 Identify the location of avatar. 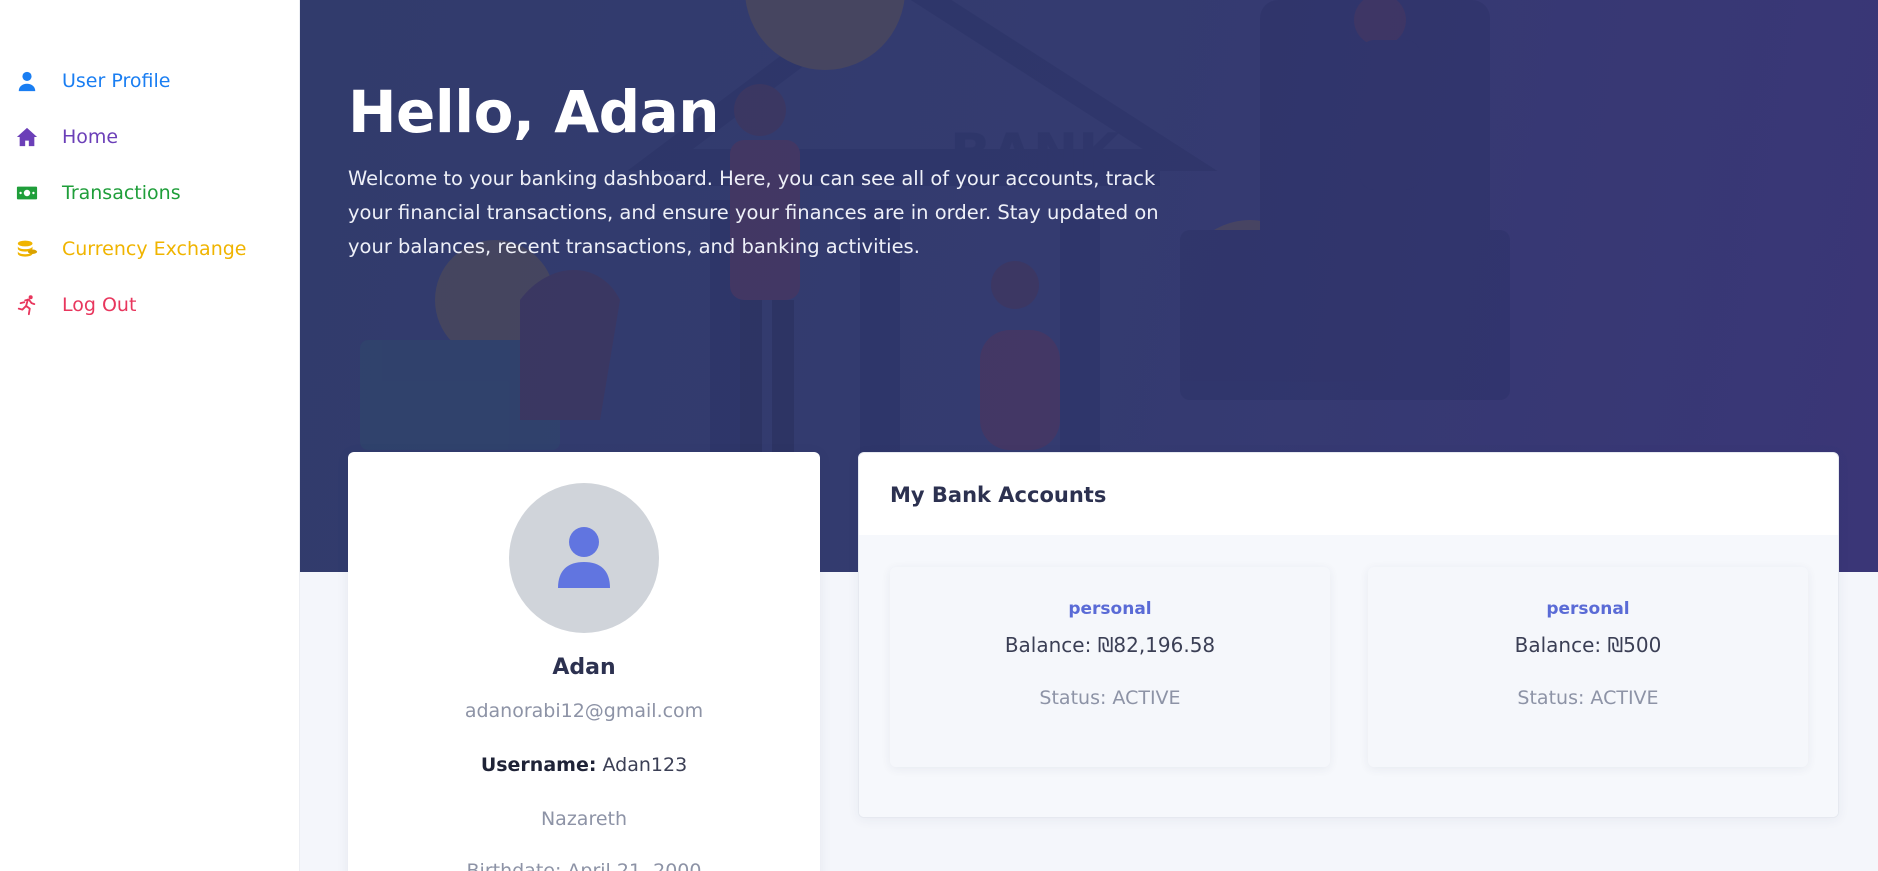
(584, 558).